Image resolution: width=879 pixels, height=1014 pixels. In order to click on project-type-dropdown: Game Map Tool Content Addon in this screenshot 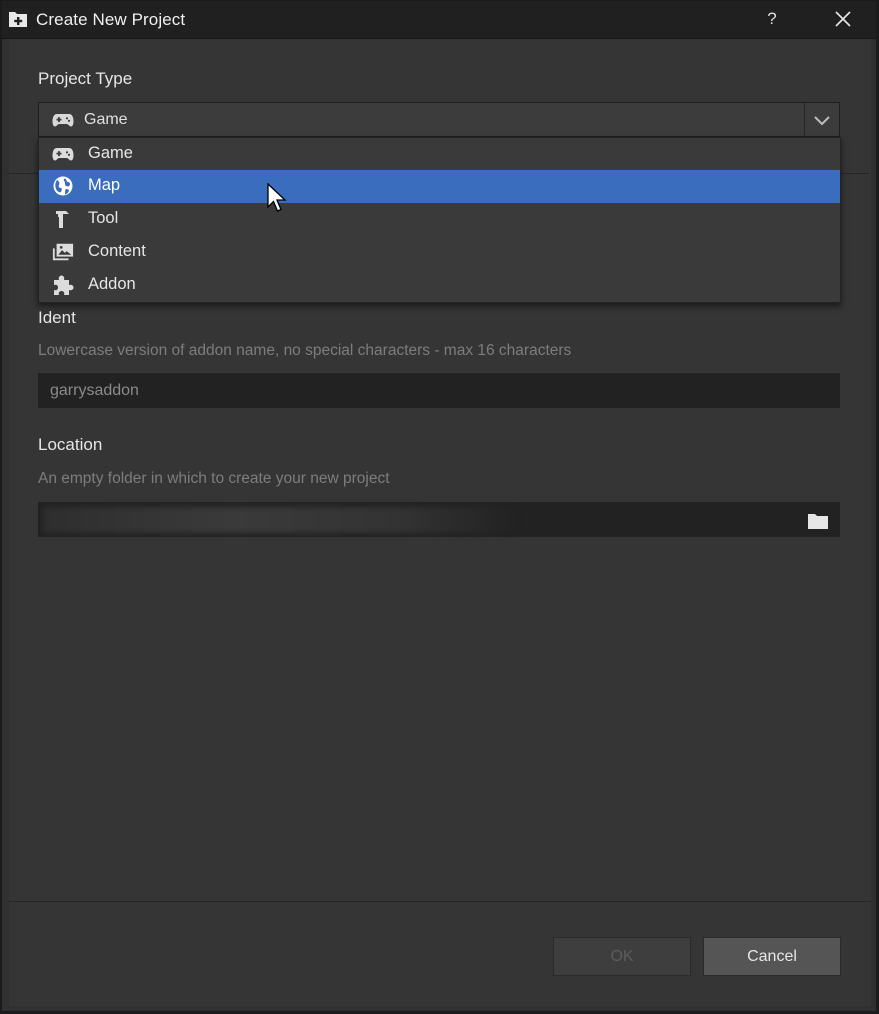, I will do `click(439, 220)`.